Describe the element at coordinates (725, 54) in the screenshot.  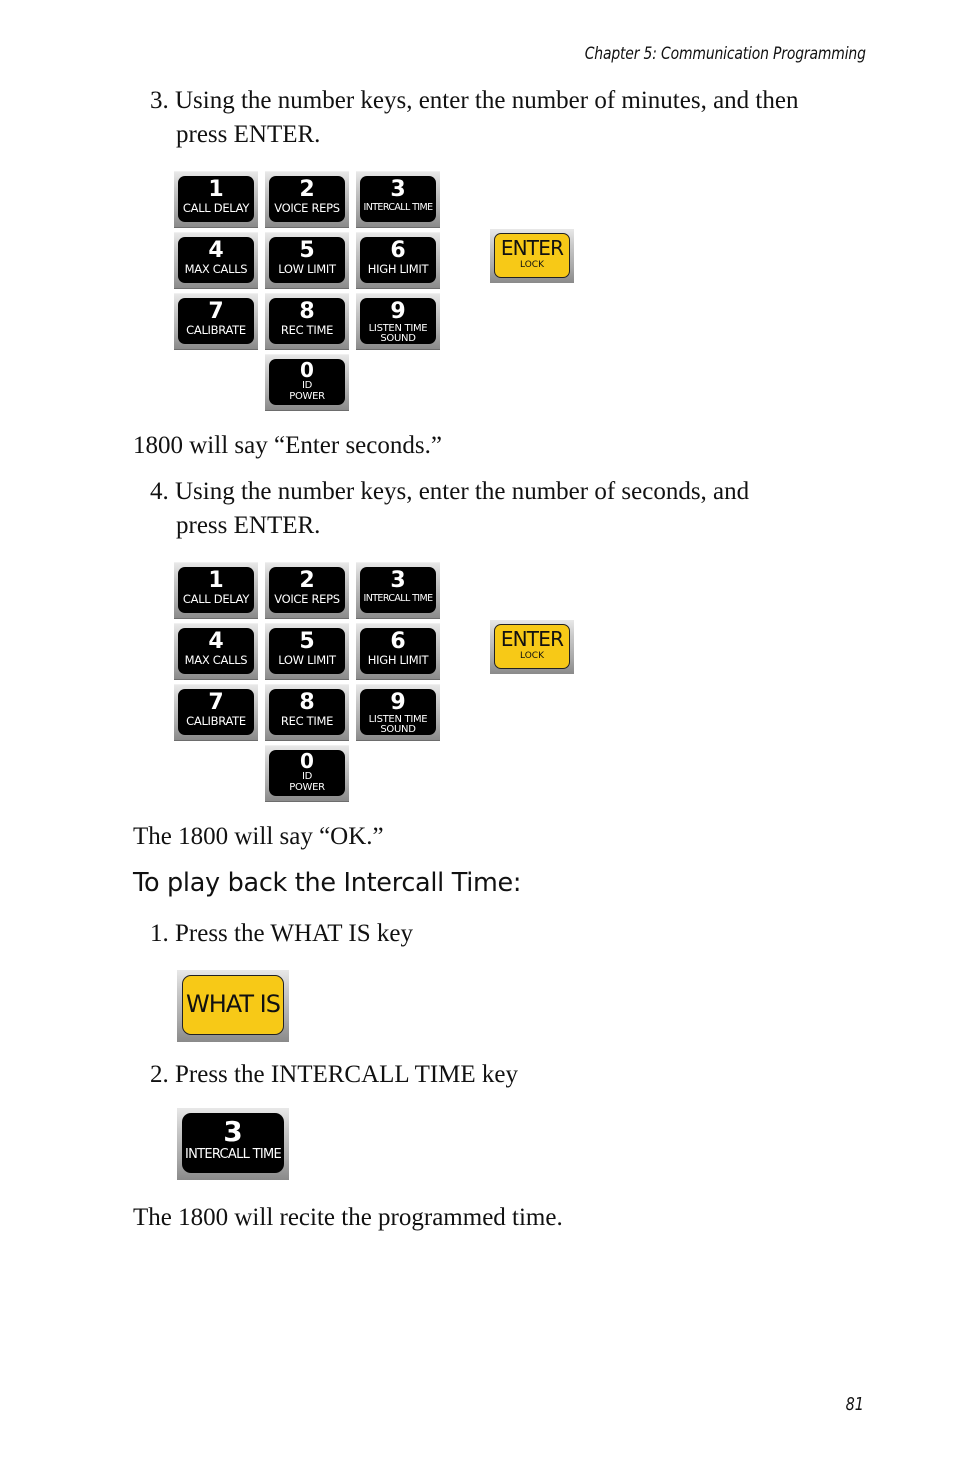
I see `chapter-header: Chapter 5: Communication Programming` at that location.